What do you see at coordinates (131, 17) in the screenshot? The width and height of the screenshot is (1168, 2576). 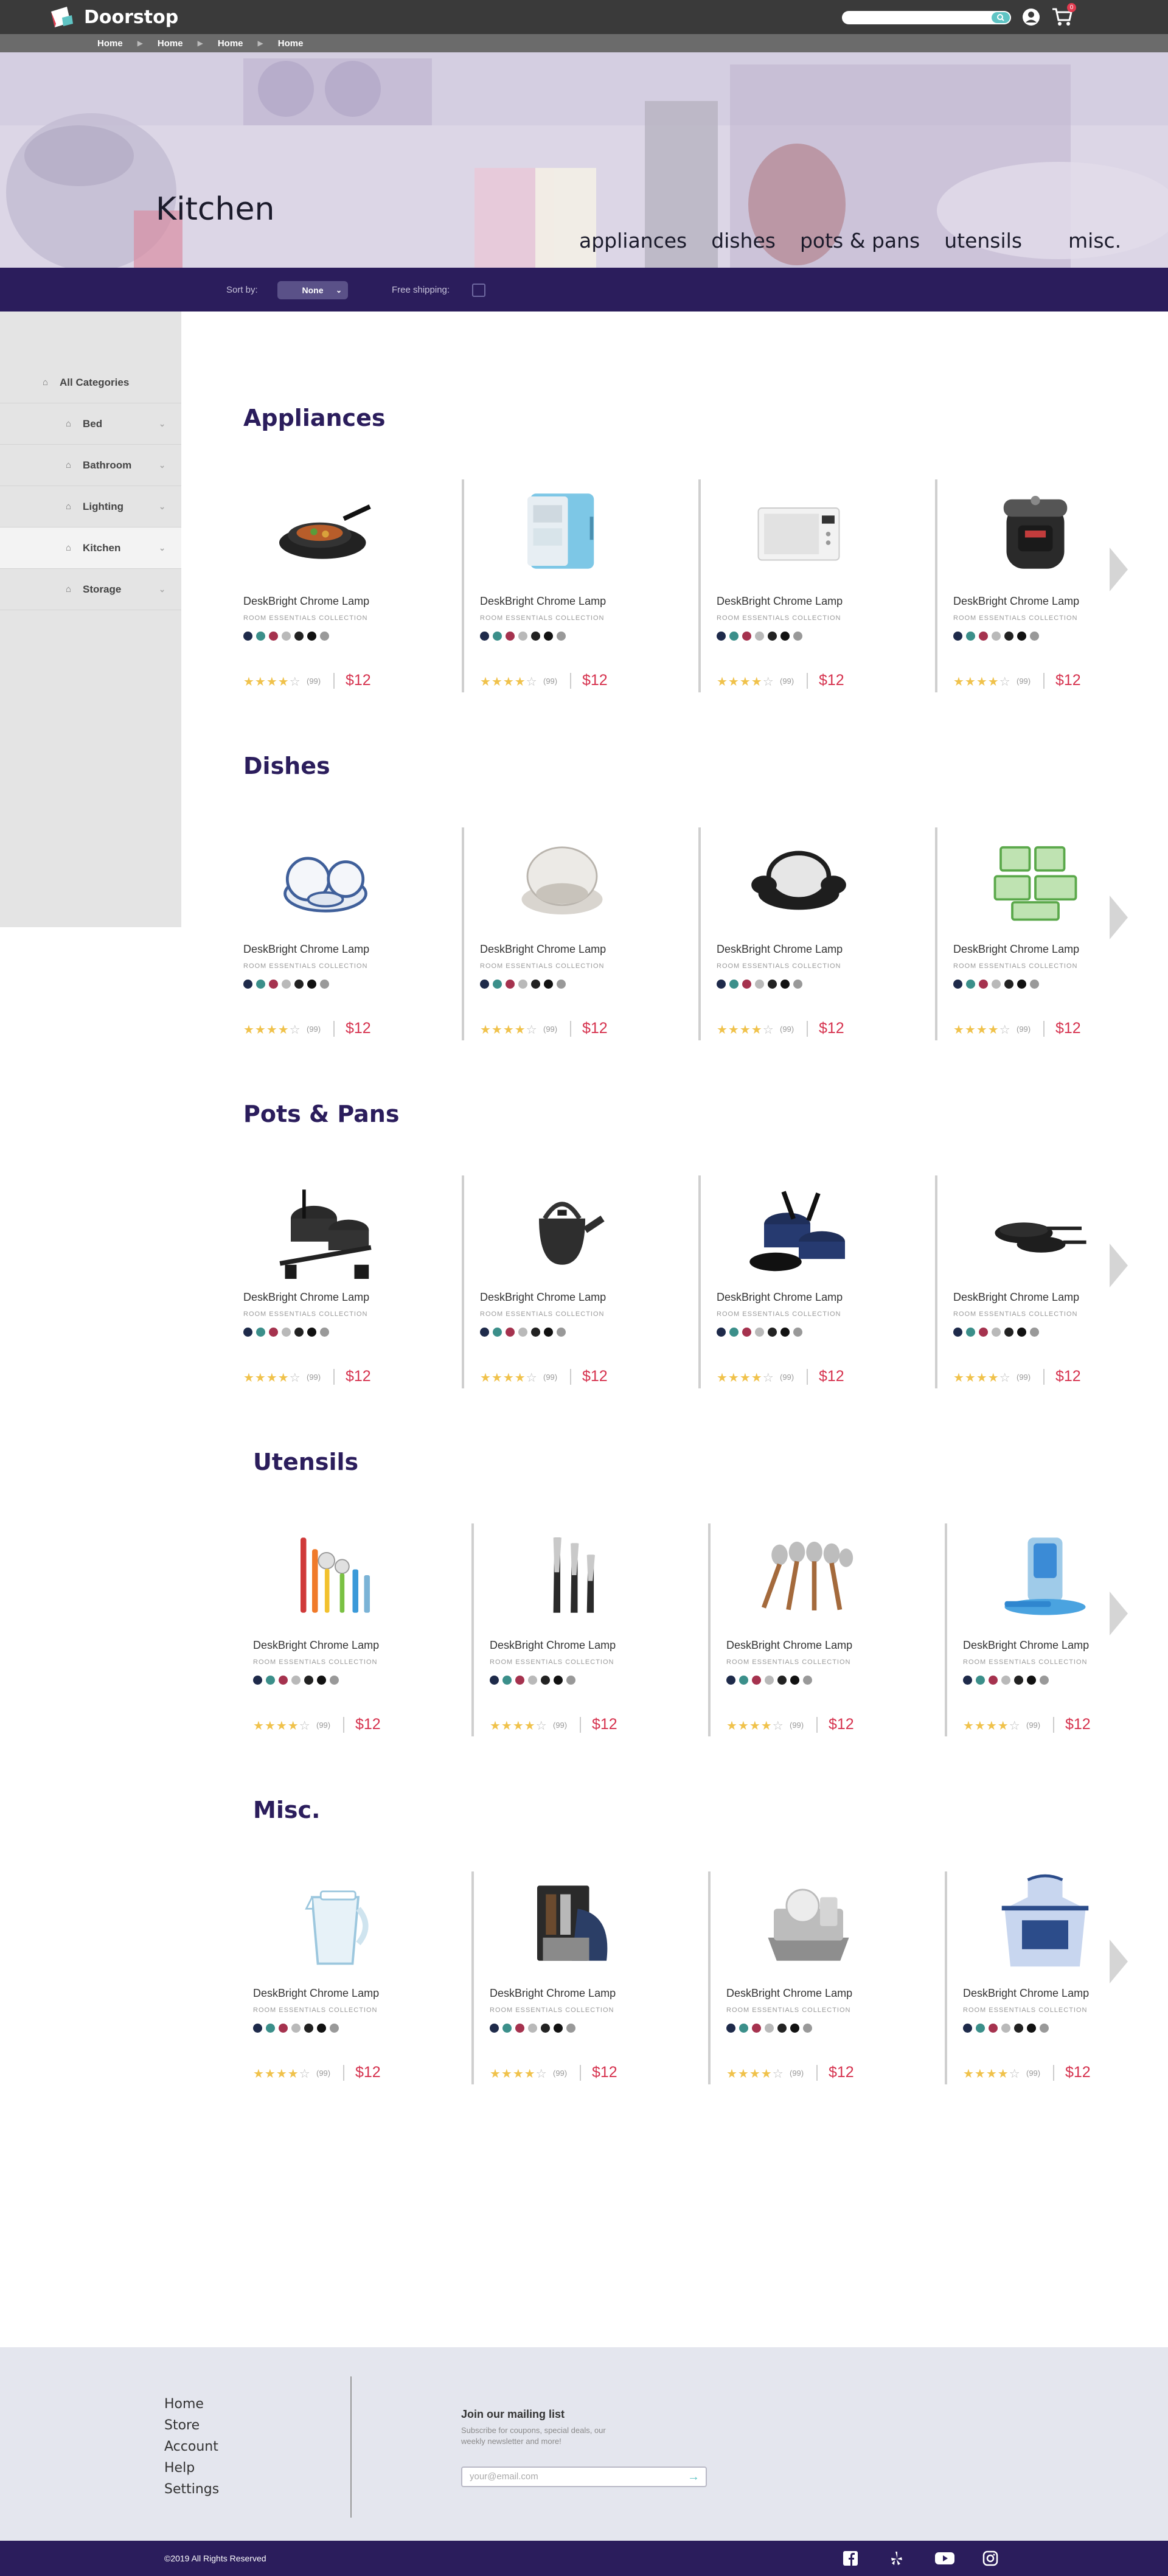 I see `brand-name: Doorstop` at bounding box center [131, 17].